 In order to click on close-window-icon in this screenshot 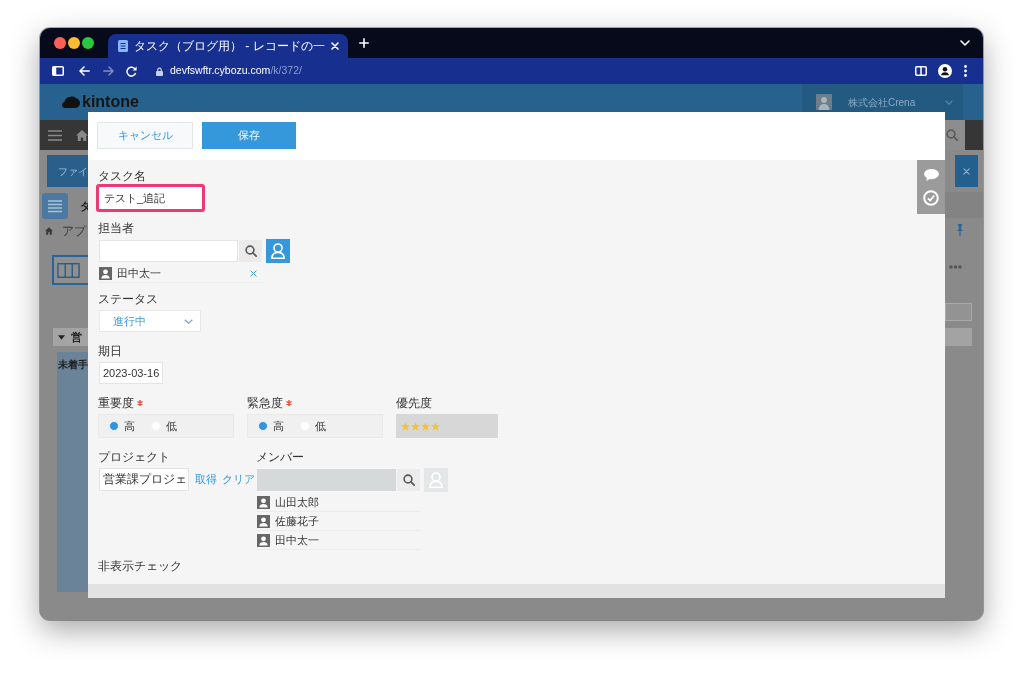, I will do `click(60, 43)`.